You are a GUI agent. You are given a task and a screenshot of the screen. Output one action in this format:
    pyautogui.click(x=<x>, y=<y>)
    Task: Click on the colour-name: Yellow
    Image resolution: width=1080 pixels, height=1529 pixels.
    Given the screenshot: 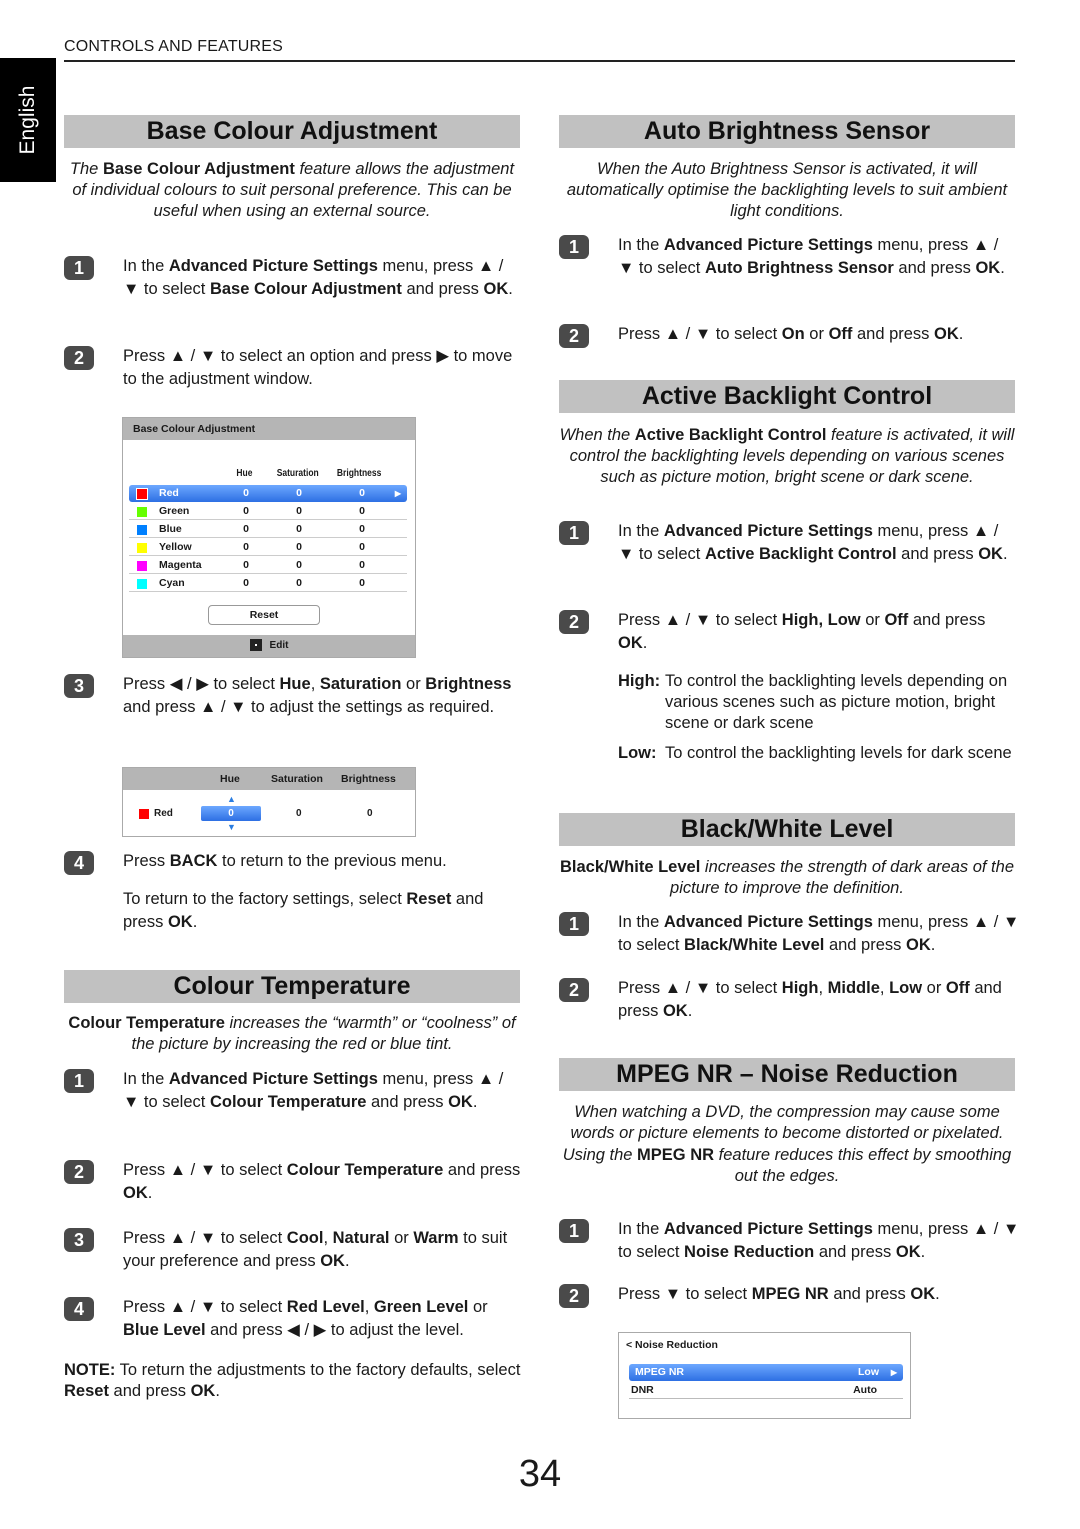 What is the action you would take?
    pyautogui.click(x=175, y=547)
    